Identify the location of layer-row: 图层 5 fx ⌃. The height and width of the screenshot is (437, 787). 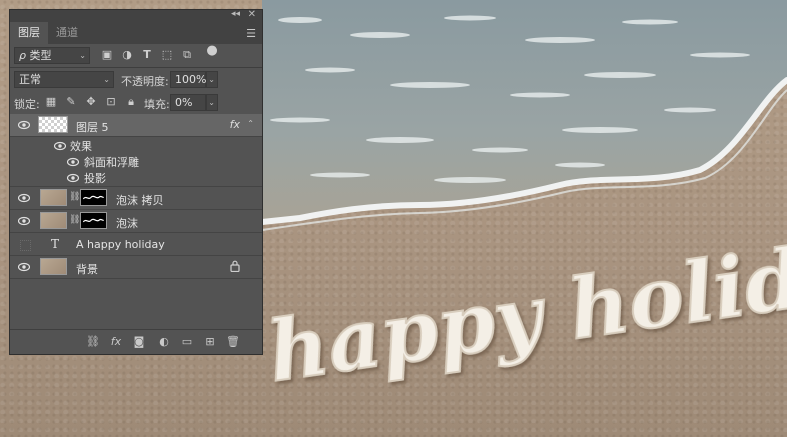
(136, 125).